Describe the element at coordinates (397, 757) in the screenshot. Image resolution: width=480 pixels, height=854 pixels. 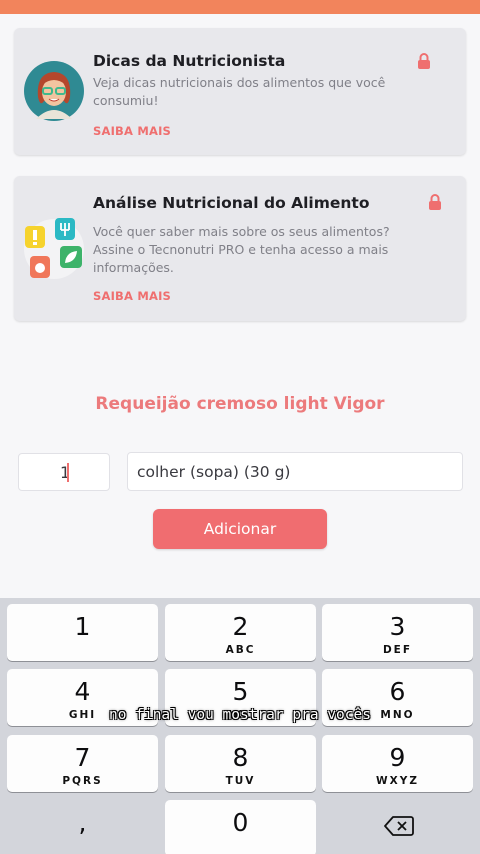
I see `key-digit: 9` at that location.